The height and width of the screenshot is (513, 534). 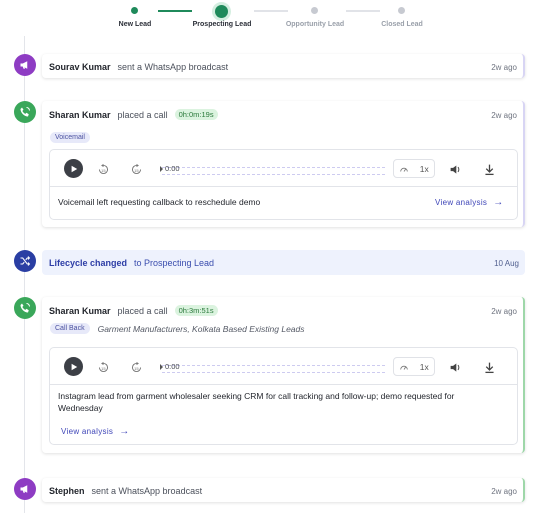 I want to click on call-outcome-tag: Voicemail, so click(x=70, y=137).